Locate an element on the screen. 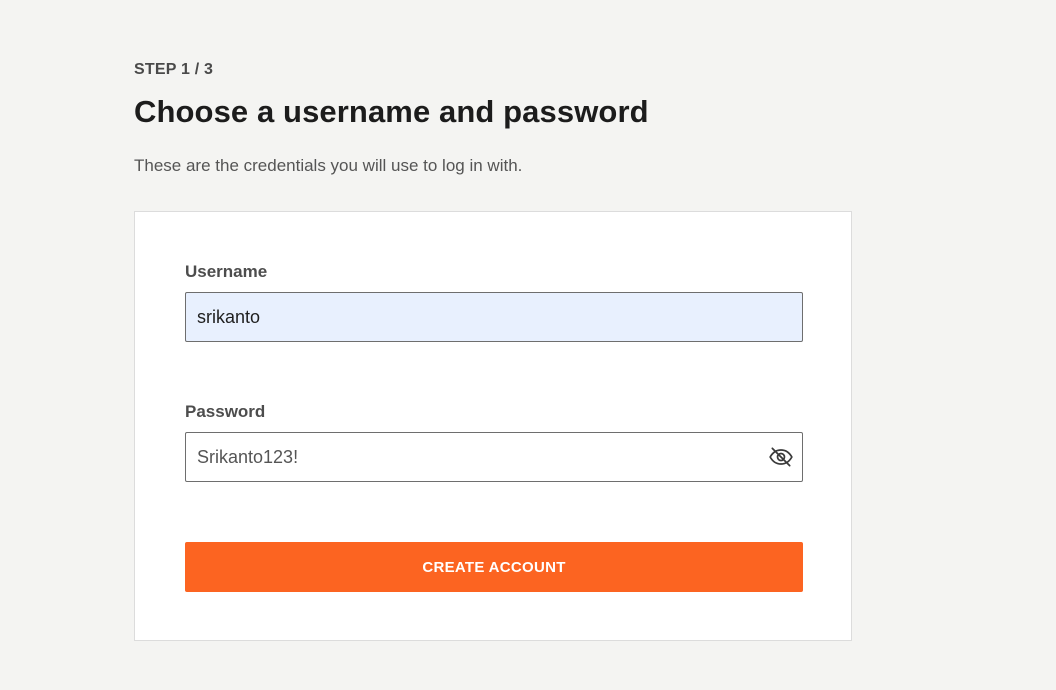 This screenshot has width=1056, height=690. step-indicator: STEP 1 / 3 is located at coordinates (174, 69).